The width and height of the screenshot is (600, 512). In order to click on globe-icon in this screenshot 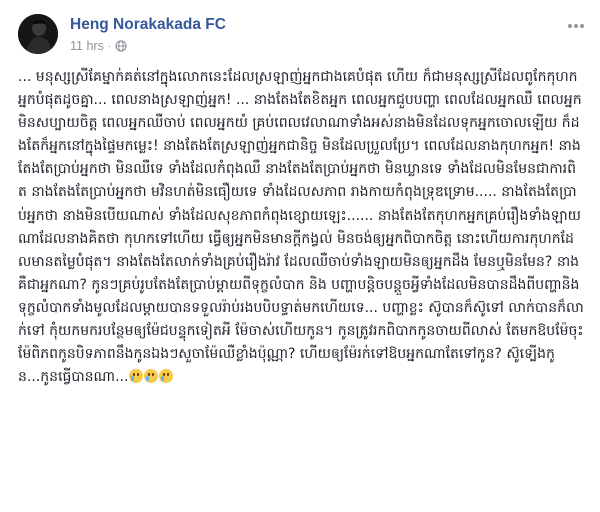, I will do `click(121, 46)`.